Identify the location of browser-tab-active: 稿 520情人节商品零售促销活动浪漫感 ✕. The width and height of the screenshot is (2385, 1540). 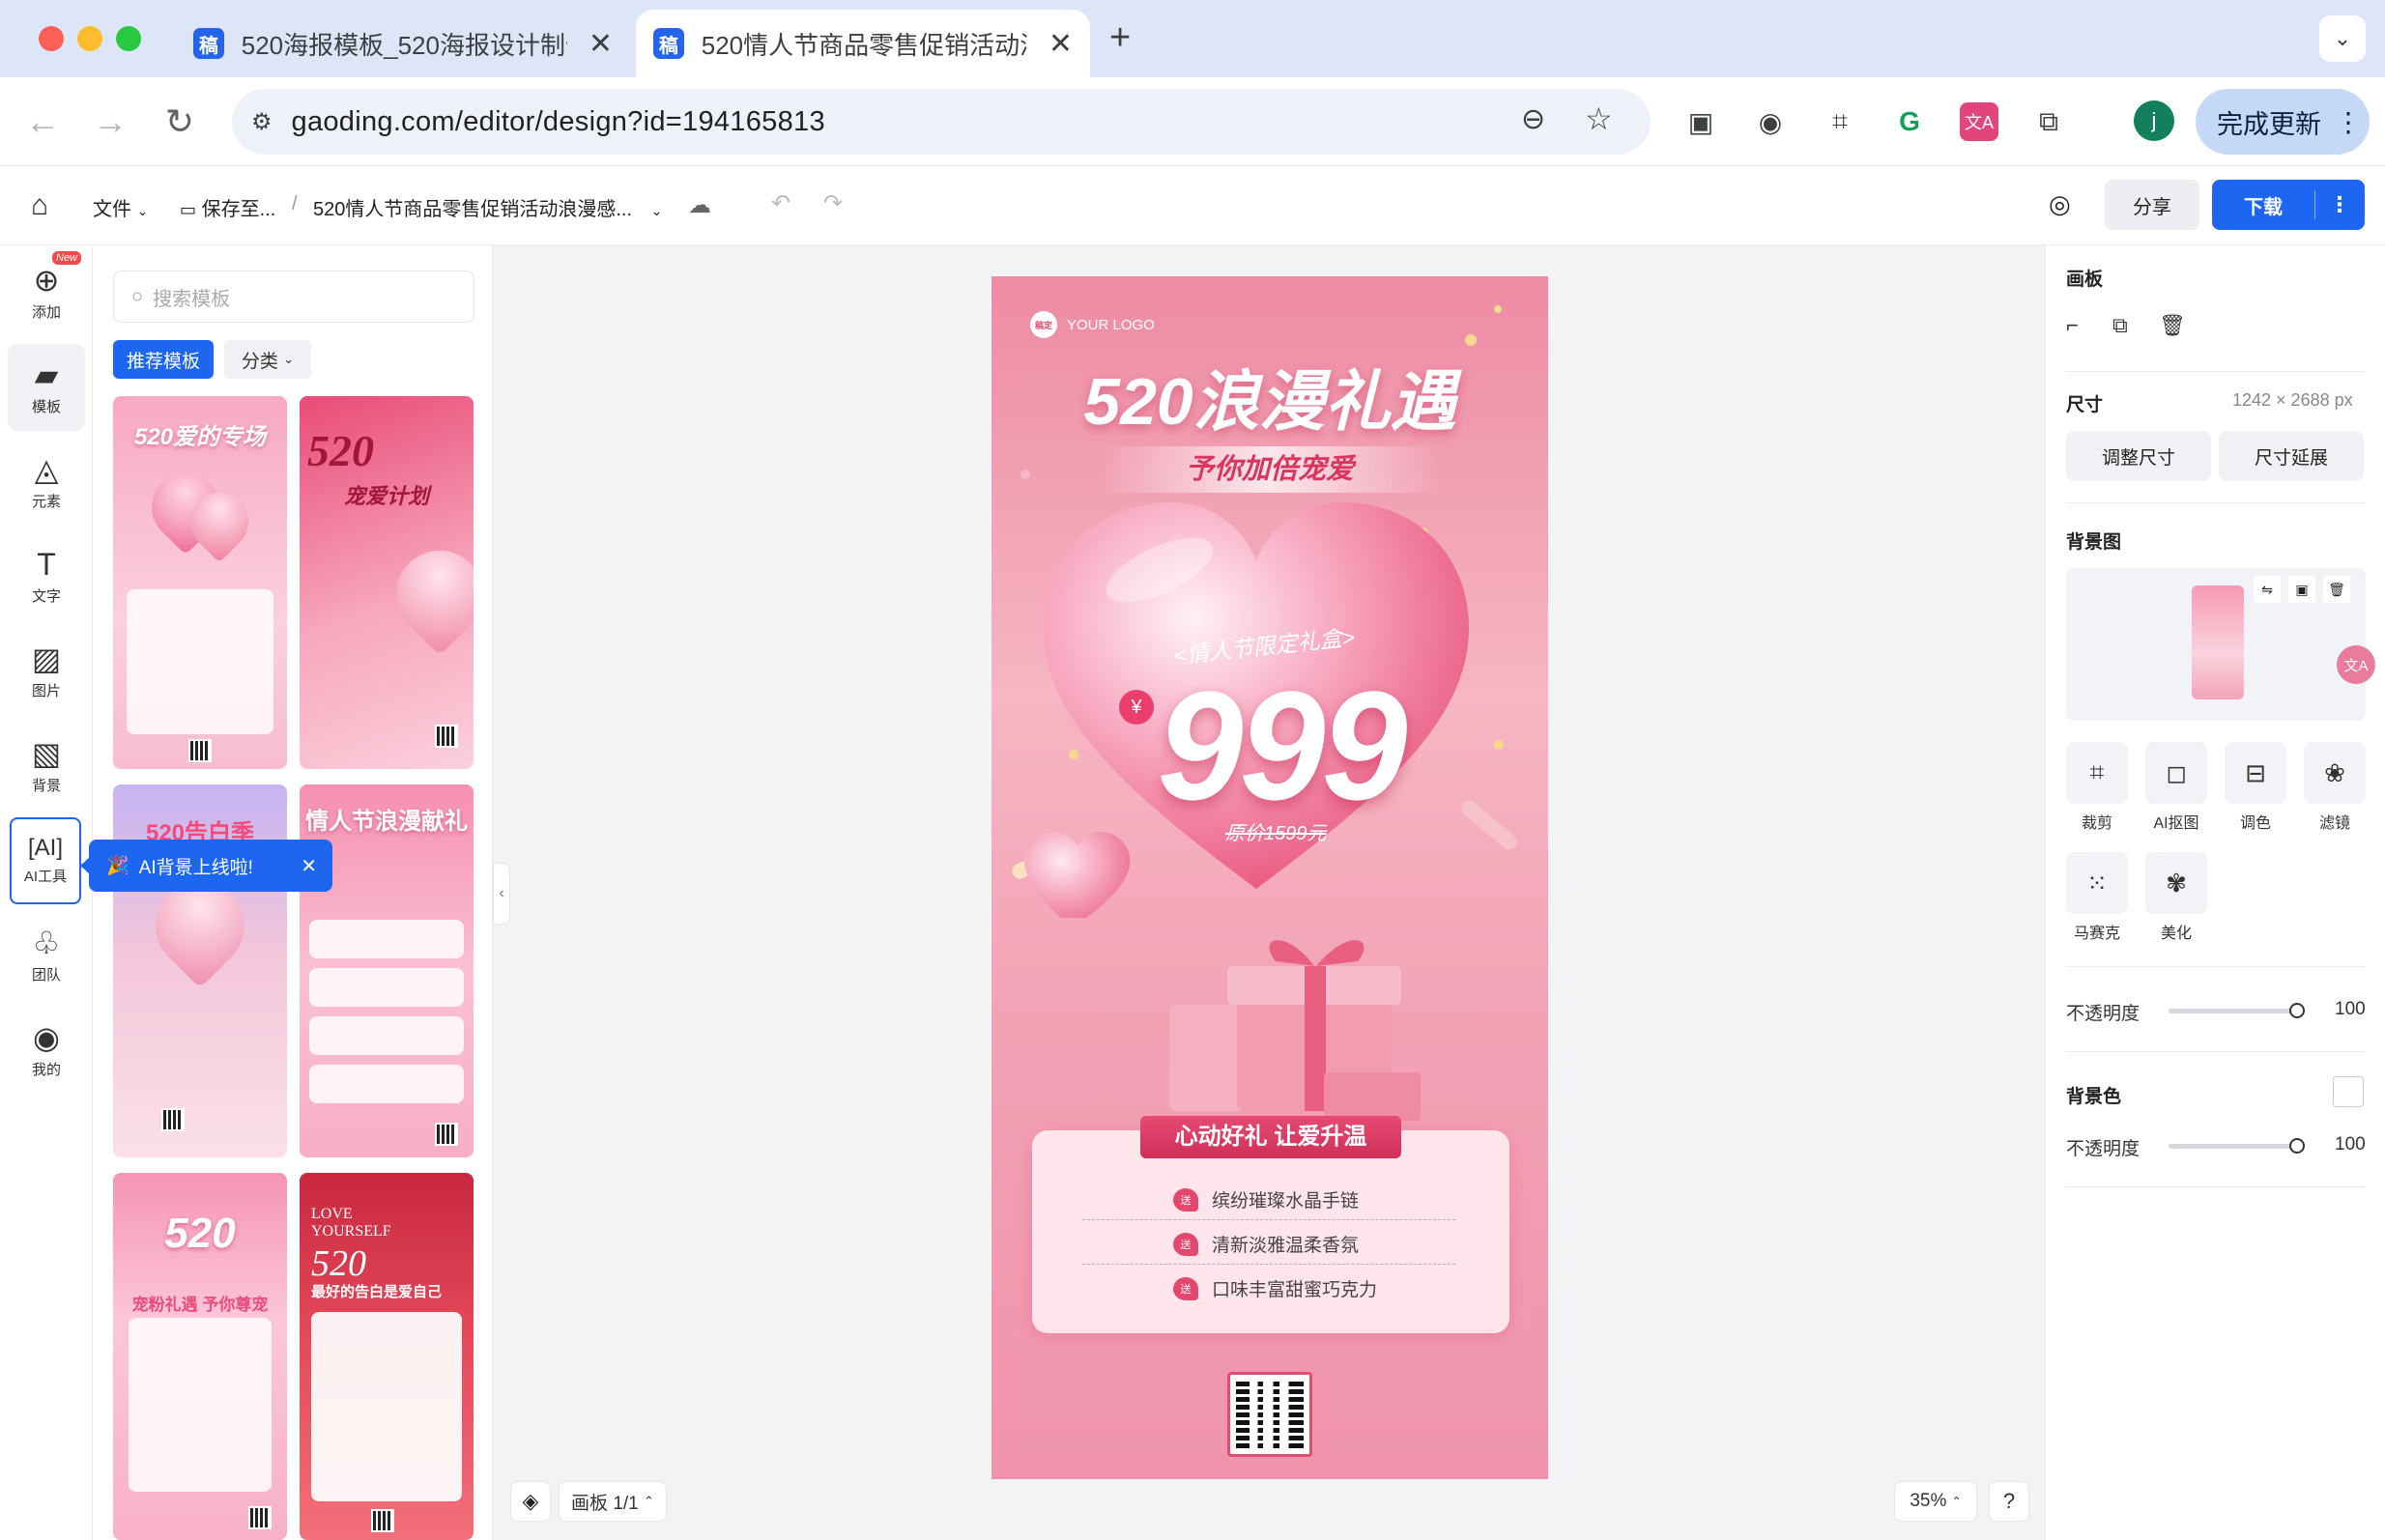
(863, 43).